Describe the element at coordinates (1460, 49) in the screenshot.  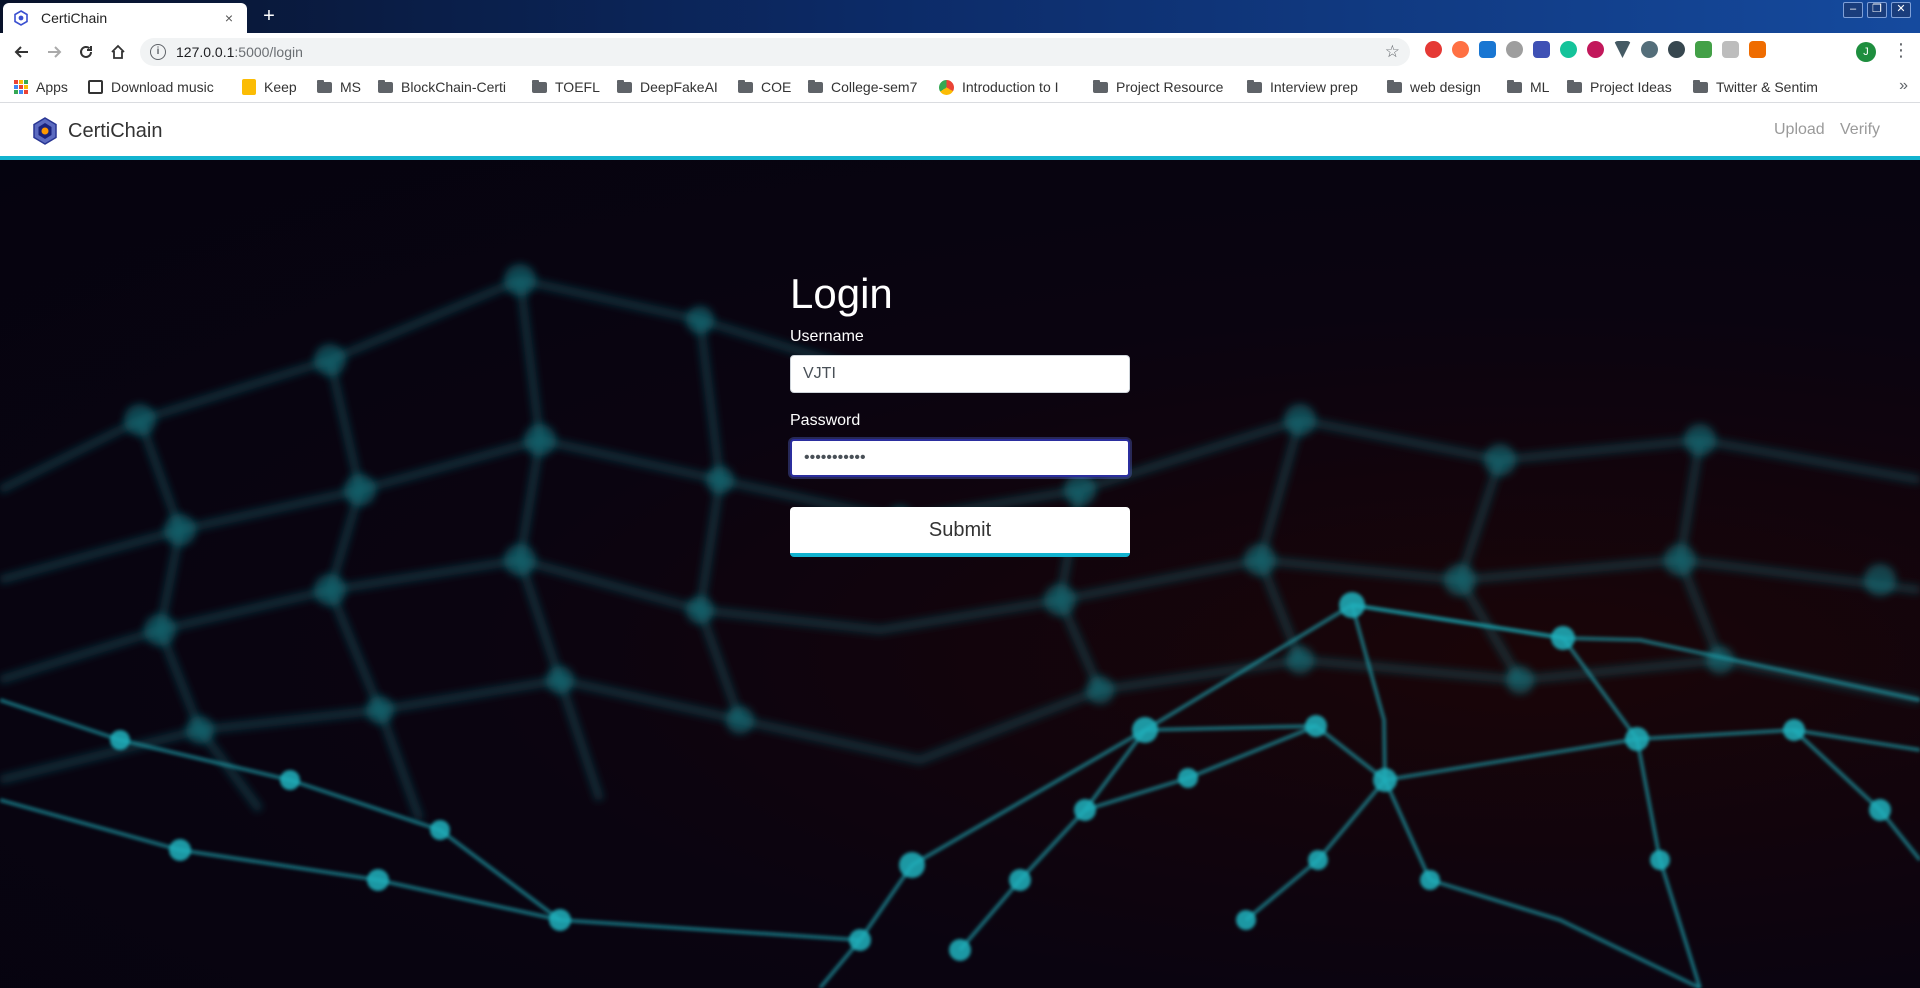
I see `extension-fire-icon` at that location.